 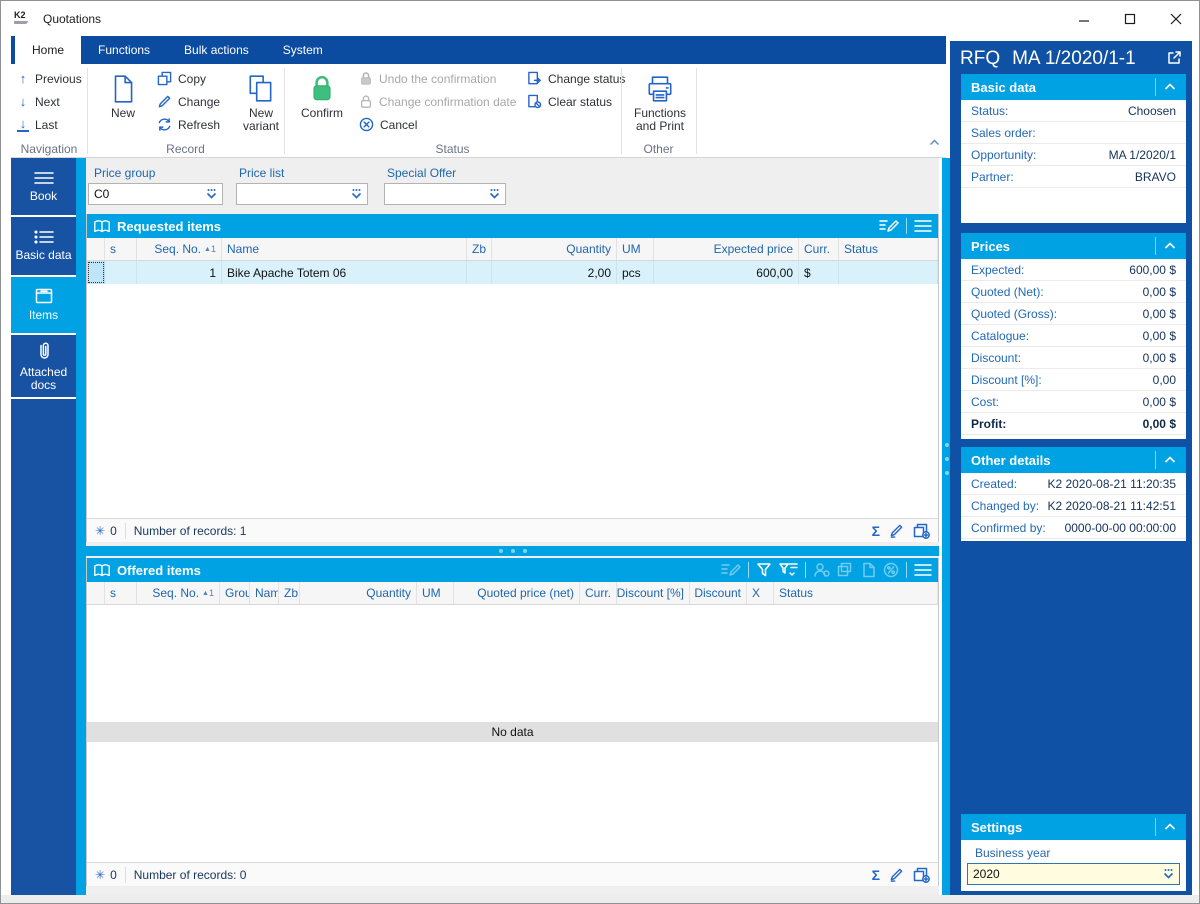 I want to click on requested-row-1: 1 Bike Apache Totem 06 2,00 pcs 600,00 $, so click(x=512, y=272).